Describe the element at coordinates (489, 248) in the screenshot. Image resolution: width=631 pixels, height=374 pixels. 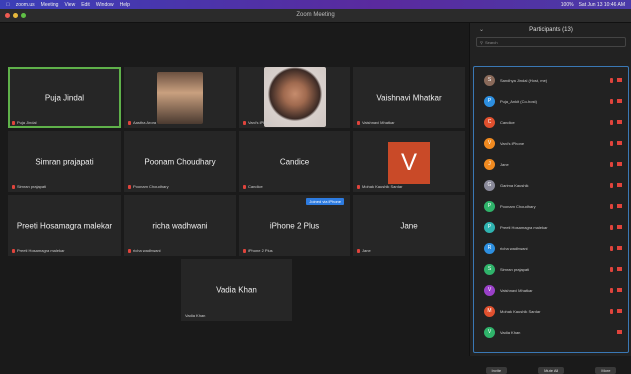
I see `participant-avatar: R` at that location.